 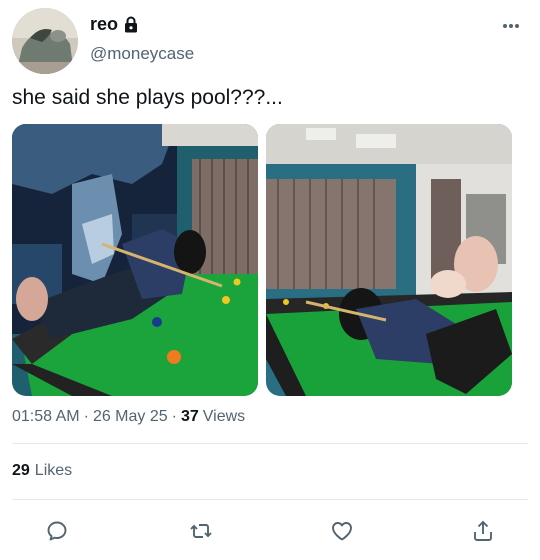 What do you see at coordinates (342, 531) in the screenshot?
I see `heart-icon` at bounding box center [342, 531].